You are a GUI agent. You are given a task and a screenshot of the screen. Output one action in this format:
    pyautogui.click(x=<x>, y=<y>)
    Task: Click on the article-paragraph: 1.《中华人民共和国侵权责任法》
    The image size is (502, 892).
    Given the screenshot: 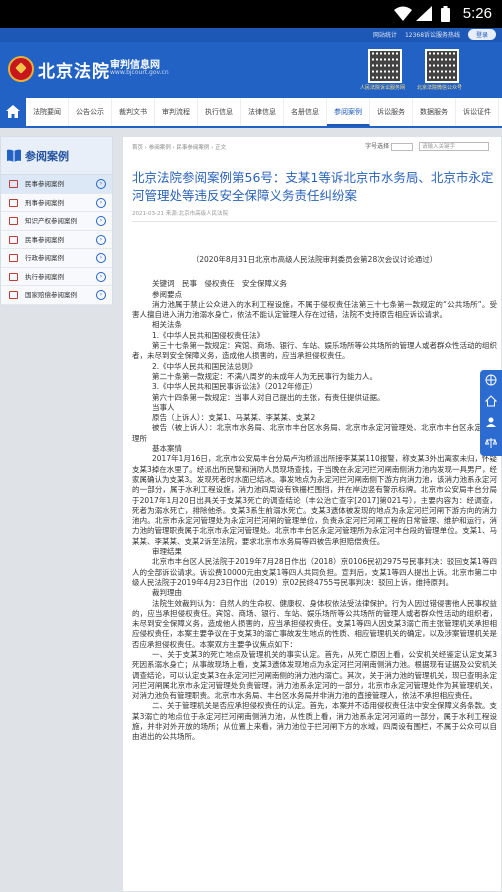 What is the action you would take?
    pyautogui.click(x=208, y=335)
    